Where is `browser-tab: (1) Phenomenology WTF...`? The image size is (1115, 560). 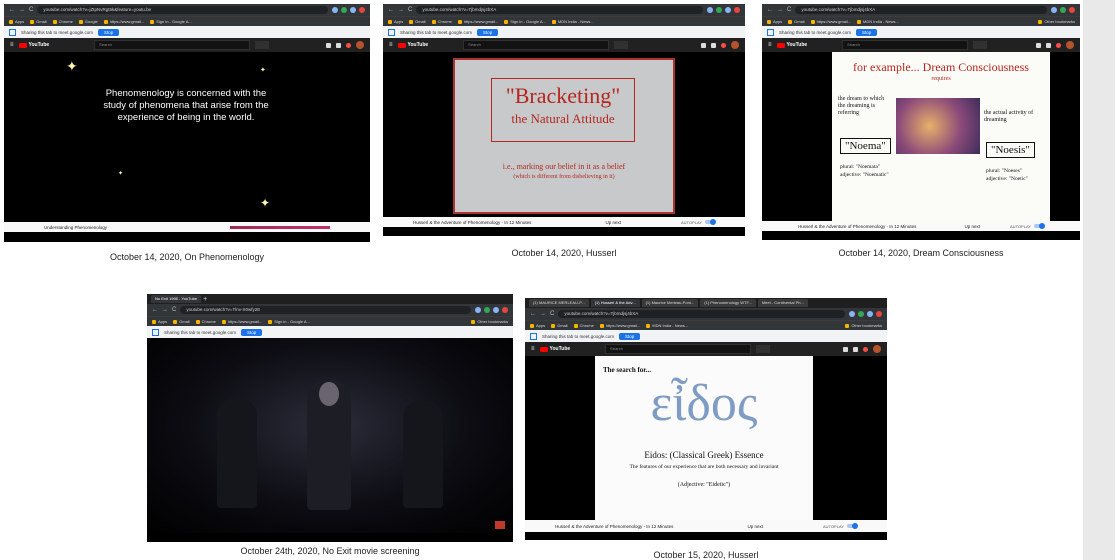 browser-tab: (1) Phenomenology WTF... is located at coordinates (728, 303).